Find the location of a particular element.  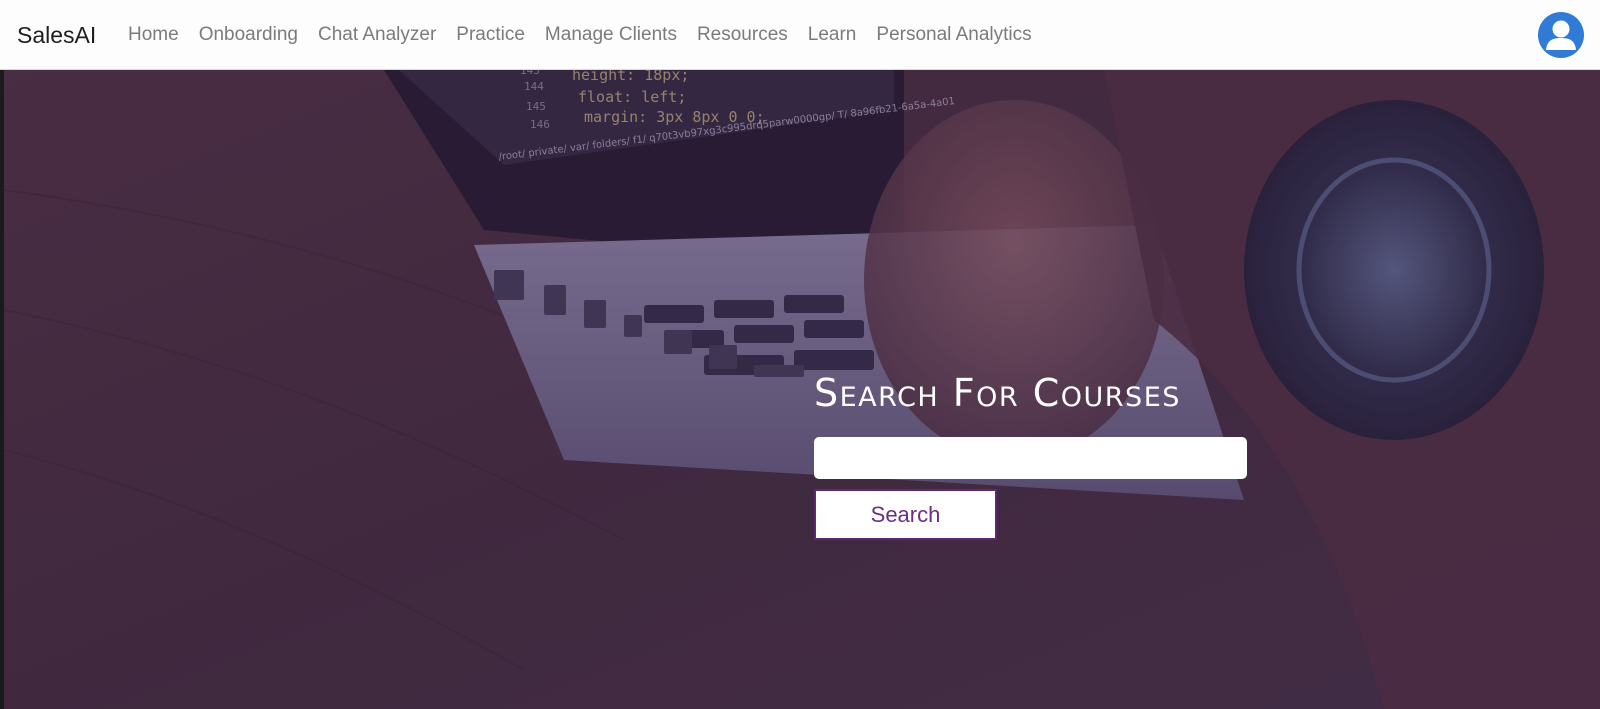

nav-link-home: Home is located at coordinates (153, 35).